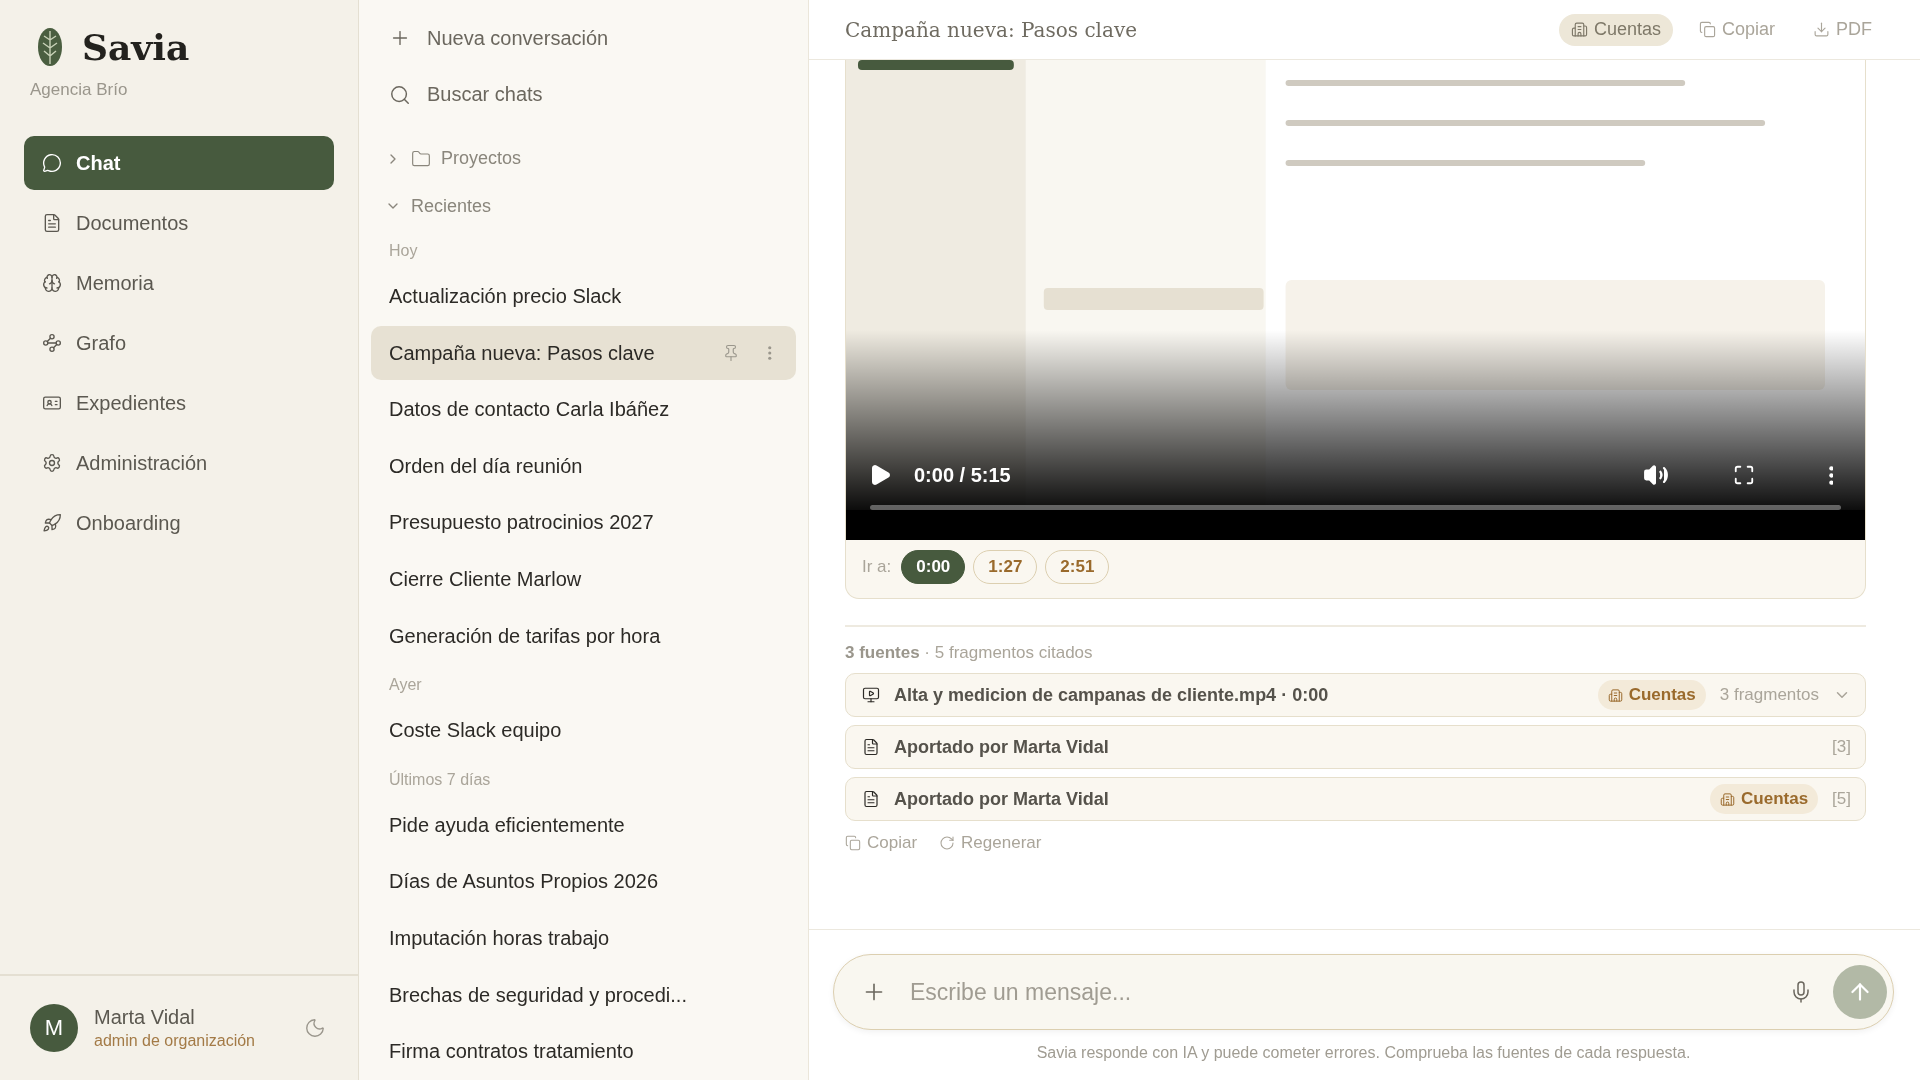 The height and width of the screenshot is (1080, 1920). Describe the element at coordinates (583, 38) in the screenshot. I see `new-chat-button: Nueva conversación` at that location.